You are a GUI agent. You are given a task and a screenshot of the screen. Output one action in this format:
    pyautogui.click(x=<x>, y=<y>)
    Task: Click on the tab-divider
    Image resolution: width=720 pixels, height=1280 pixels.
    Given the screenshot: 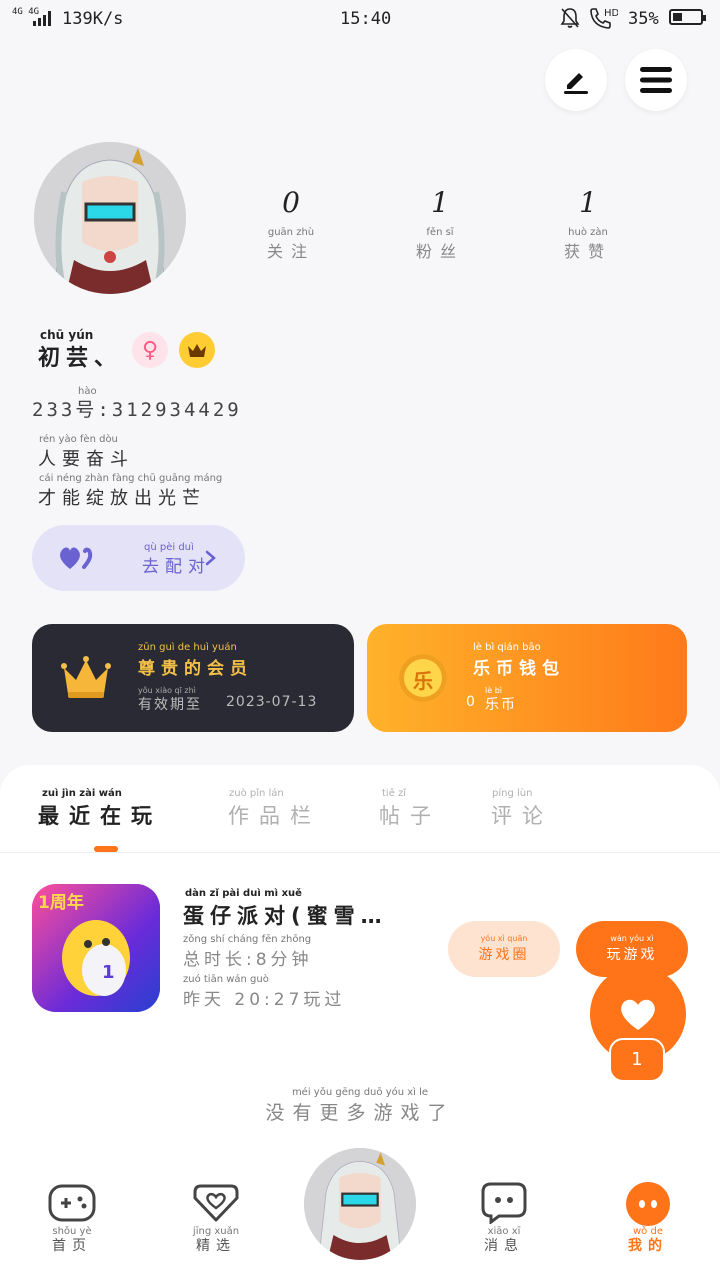 What is the action you would take?
    pyautogui.click(x=360, y=852)
    